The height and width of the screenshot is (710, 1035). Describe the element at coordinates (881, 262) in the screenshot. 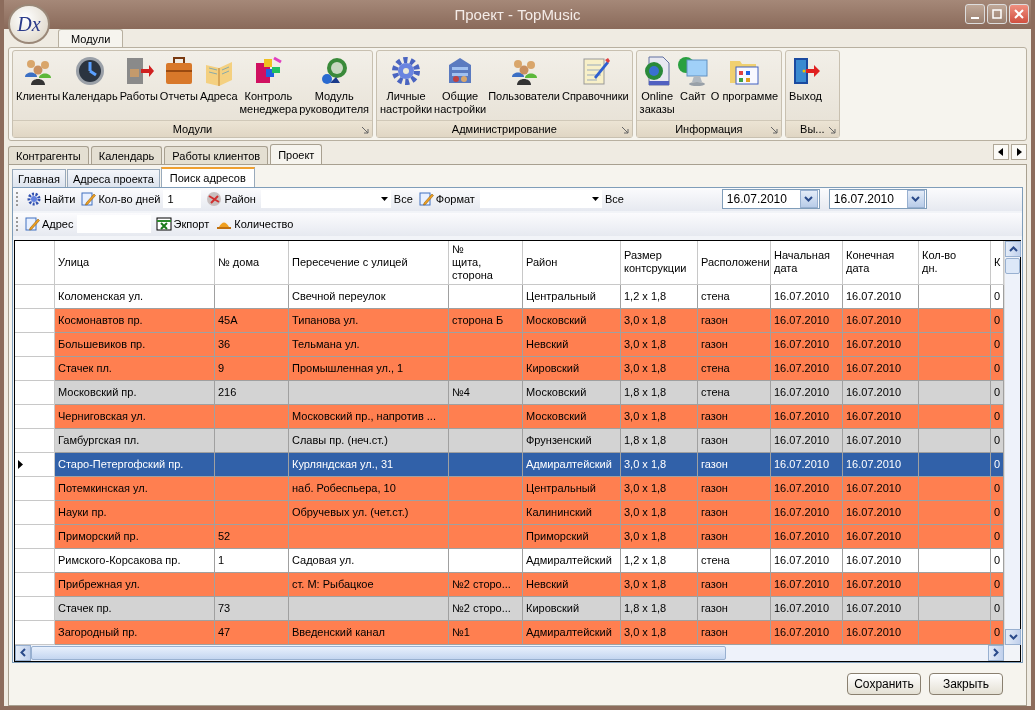

I see `column-header: Конечная дата` at that location.